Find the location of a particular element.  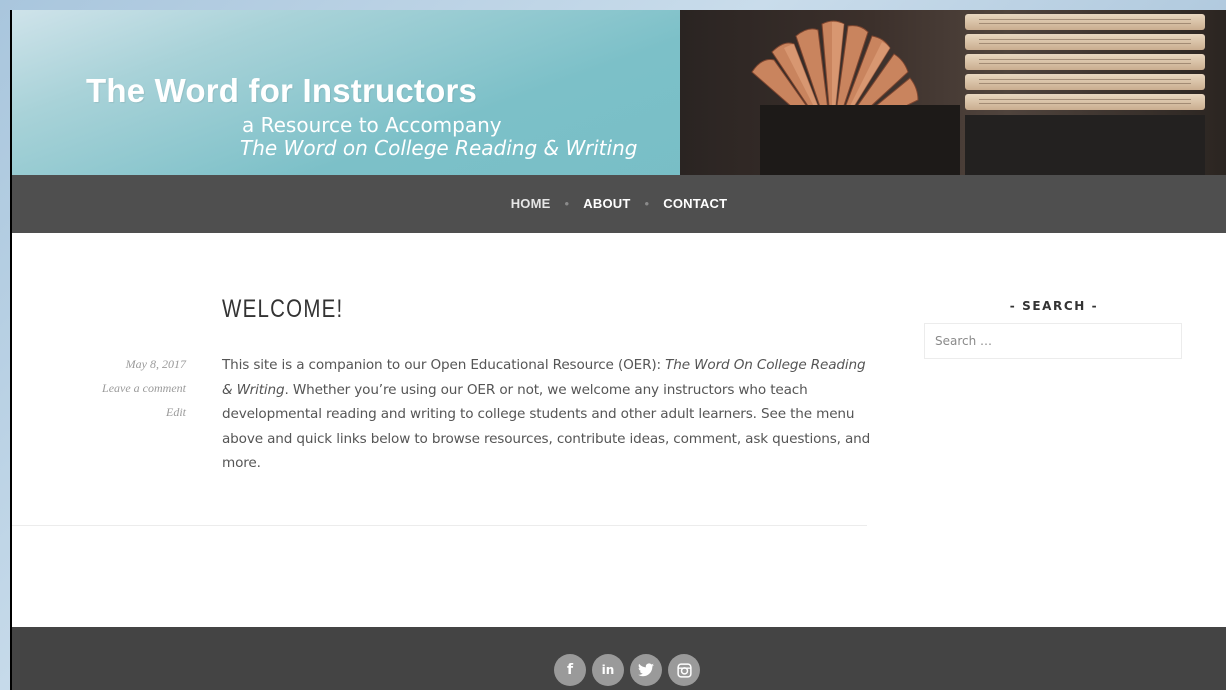

nav-item-contact: CONTACT is located at coordinates (695, 203).